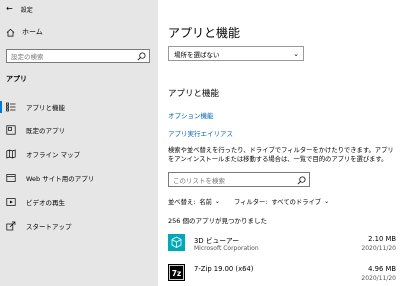 The height and width of the screenshot is (286, 400). I want to click on settings-search-input: 設定の検索, so click(78, 56).